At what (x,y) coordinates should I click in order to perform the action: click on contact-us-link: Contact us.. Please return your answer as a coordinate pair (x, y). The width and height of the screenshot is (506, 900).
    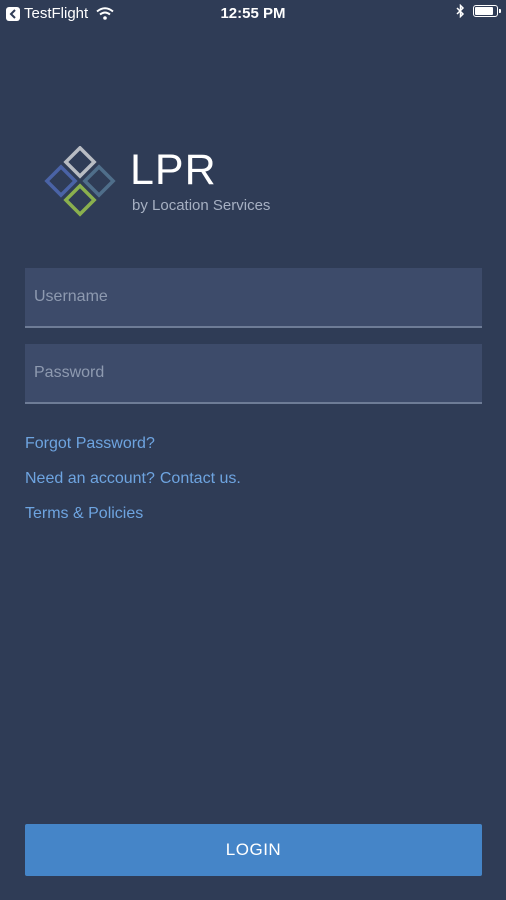
    Looking at the image, I should click on (200, 485).